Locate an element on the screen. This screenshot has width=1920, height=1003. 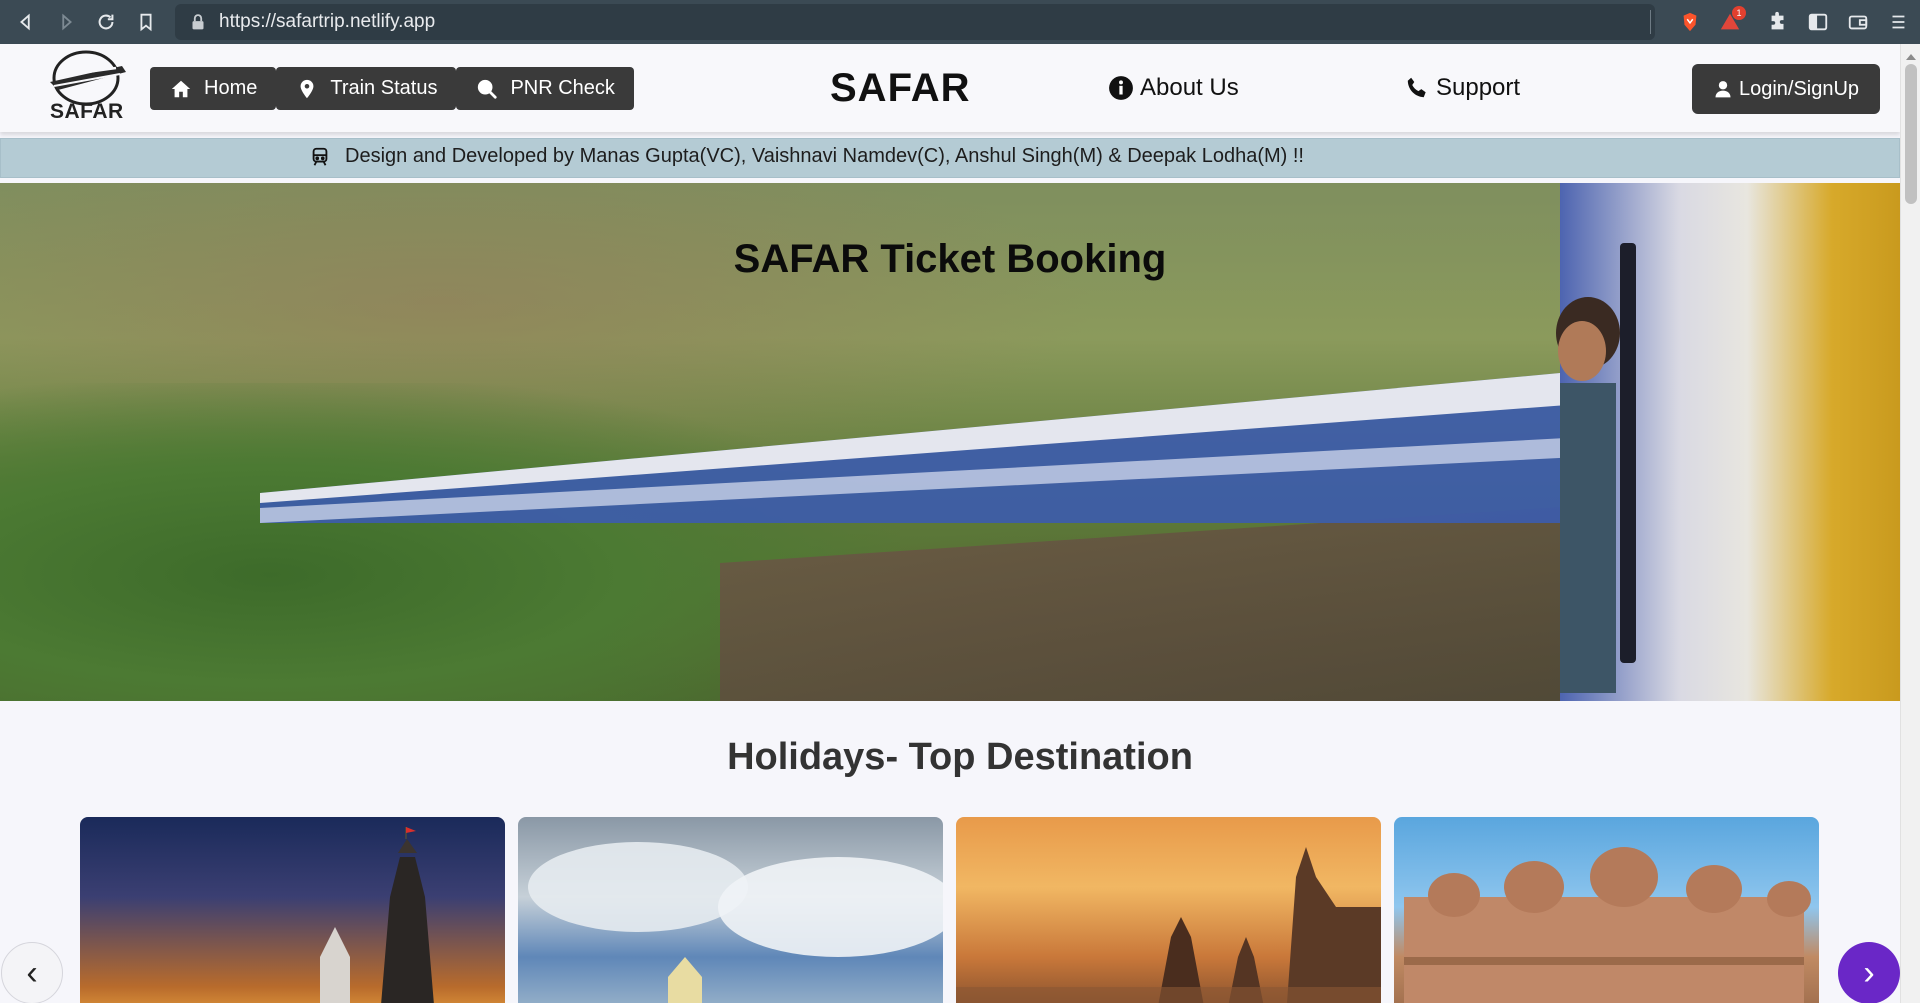
about-us-label: About Us is located at coordinates (1189, 87).